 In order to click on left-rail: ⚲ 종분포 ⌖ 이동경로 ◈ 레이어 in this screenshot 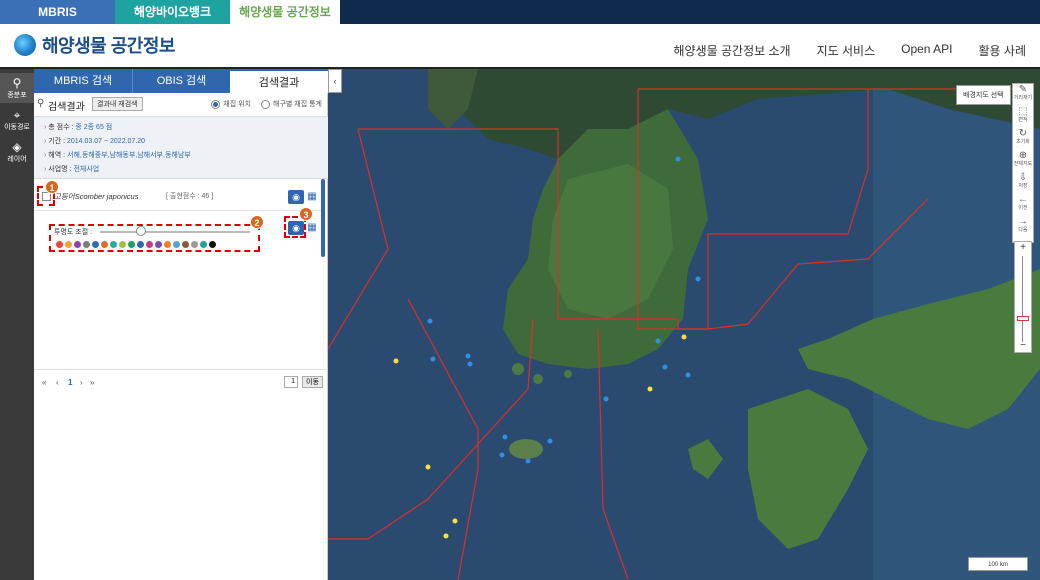, I will do `click(17, 324)`.